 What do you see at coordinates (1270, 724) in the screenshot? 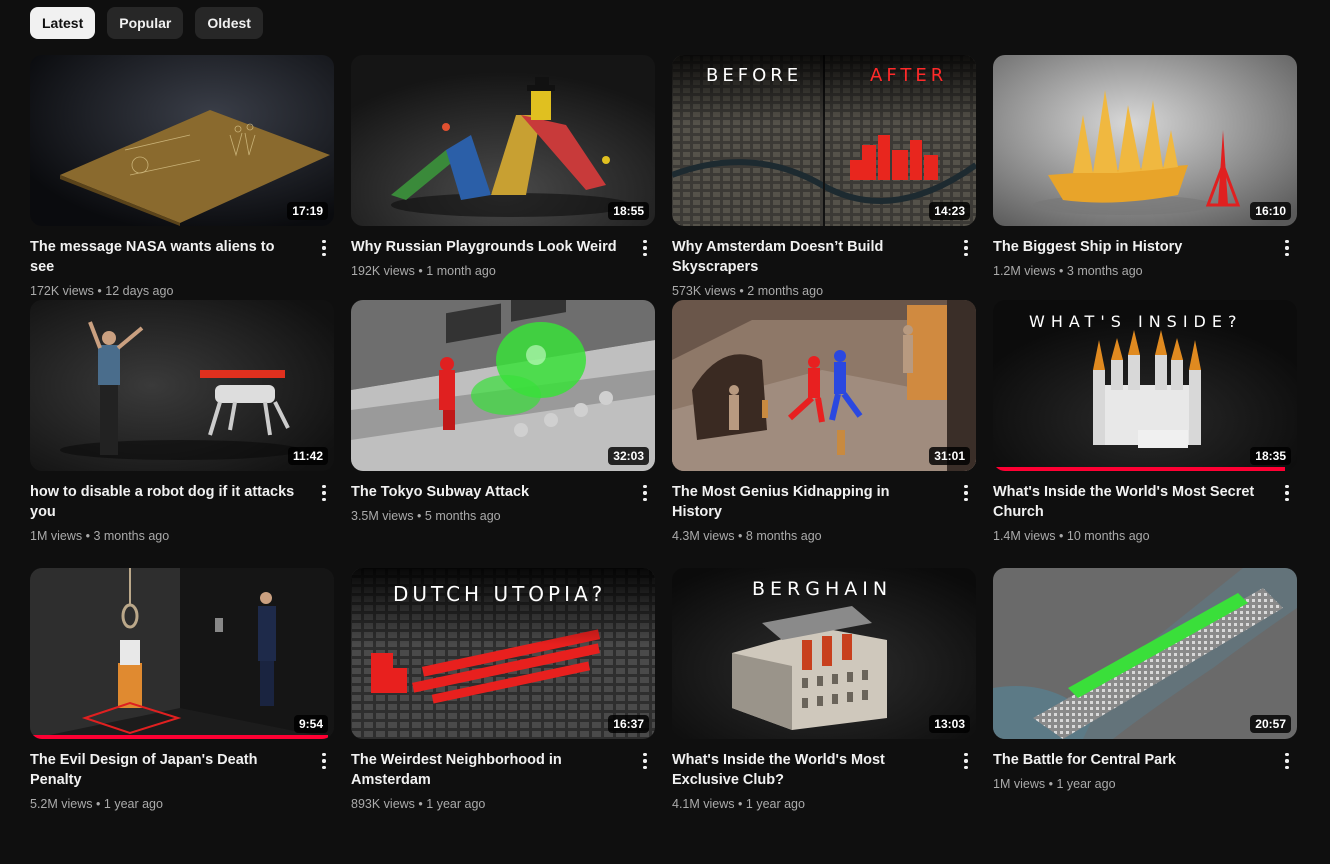
I see `video-duration: 20:57` at bounding box center [1270, 724].